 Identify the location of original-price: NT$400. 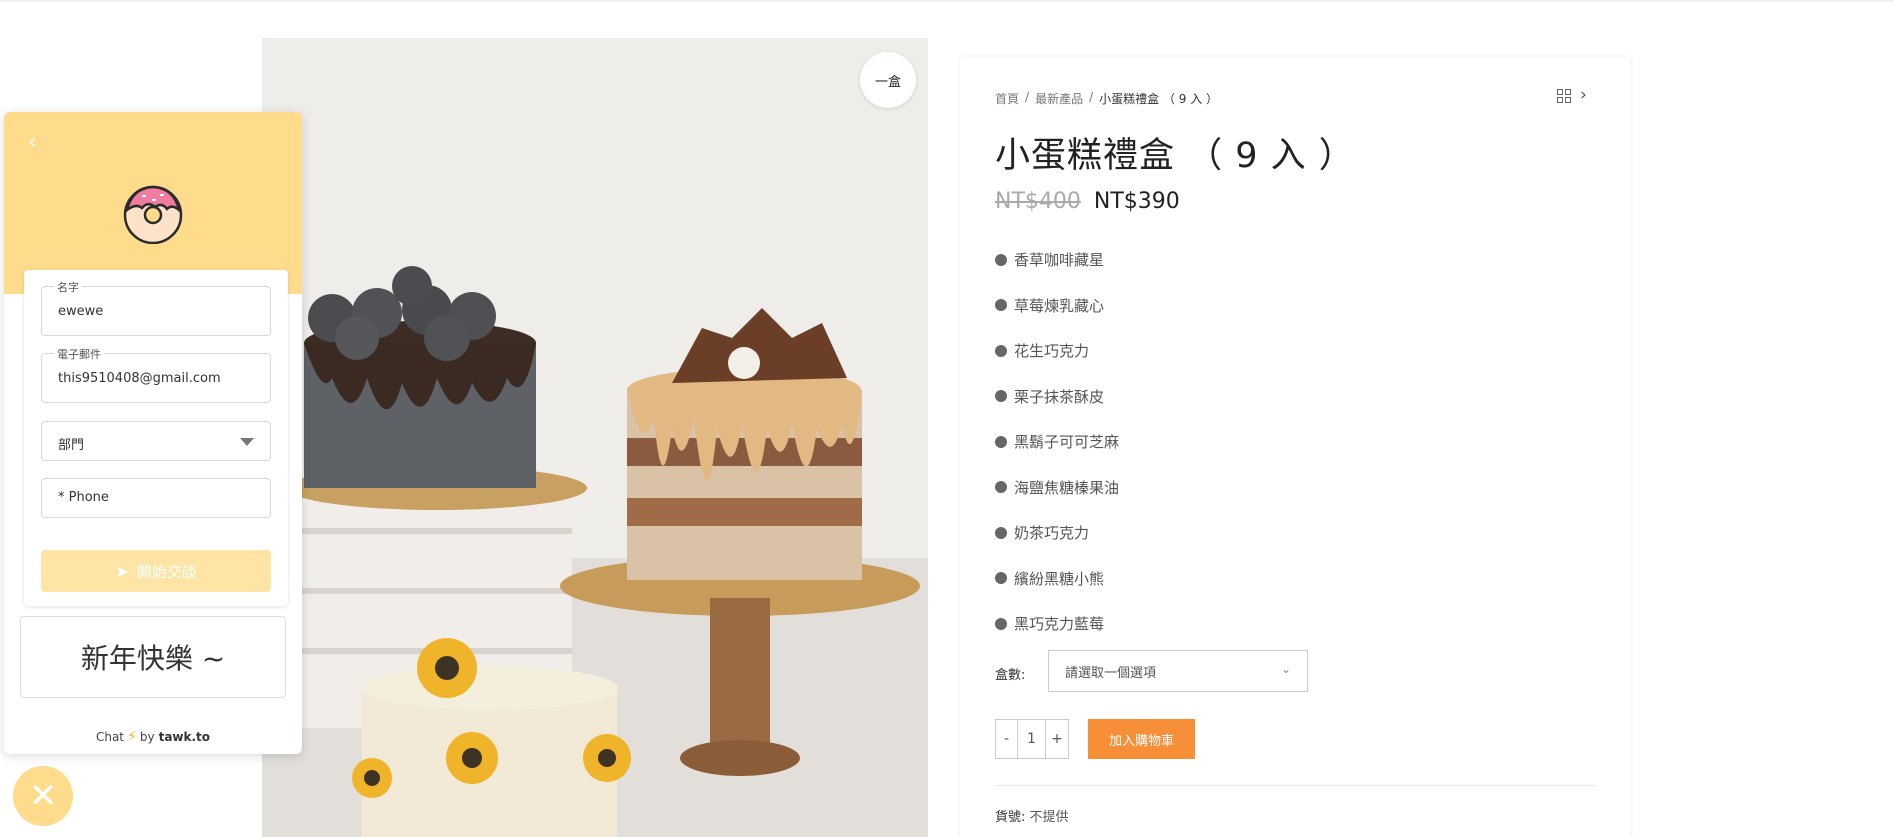
(1038, 201).